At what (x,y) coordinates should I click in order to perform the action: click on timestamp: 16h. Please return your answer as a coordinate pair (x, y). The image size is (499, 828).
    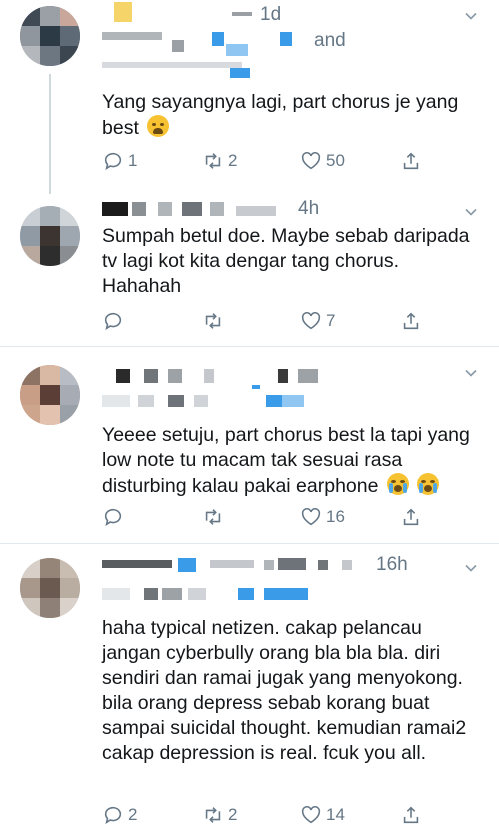
    Looking at the image, I should click on (392, 565).